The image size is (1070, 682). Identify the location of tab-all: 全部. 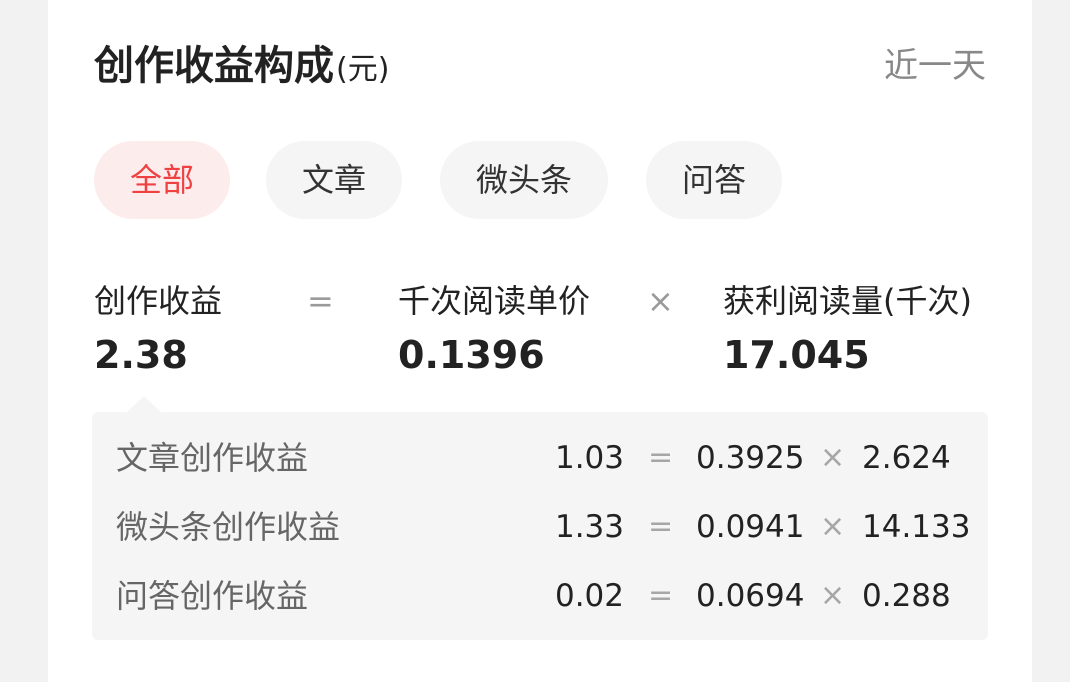
(162, 180).